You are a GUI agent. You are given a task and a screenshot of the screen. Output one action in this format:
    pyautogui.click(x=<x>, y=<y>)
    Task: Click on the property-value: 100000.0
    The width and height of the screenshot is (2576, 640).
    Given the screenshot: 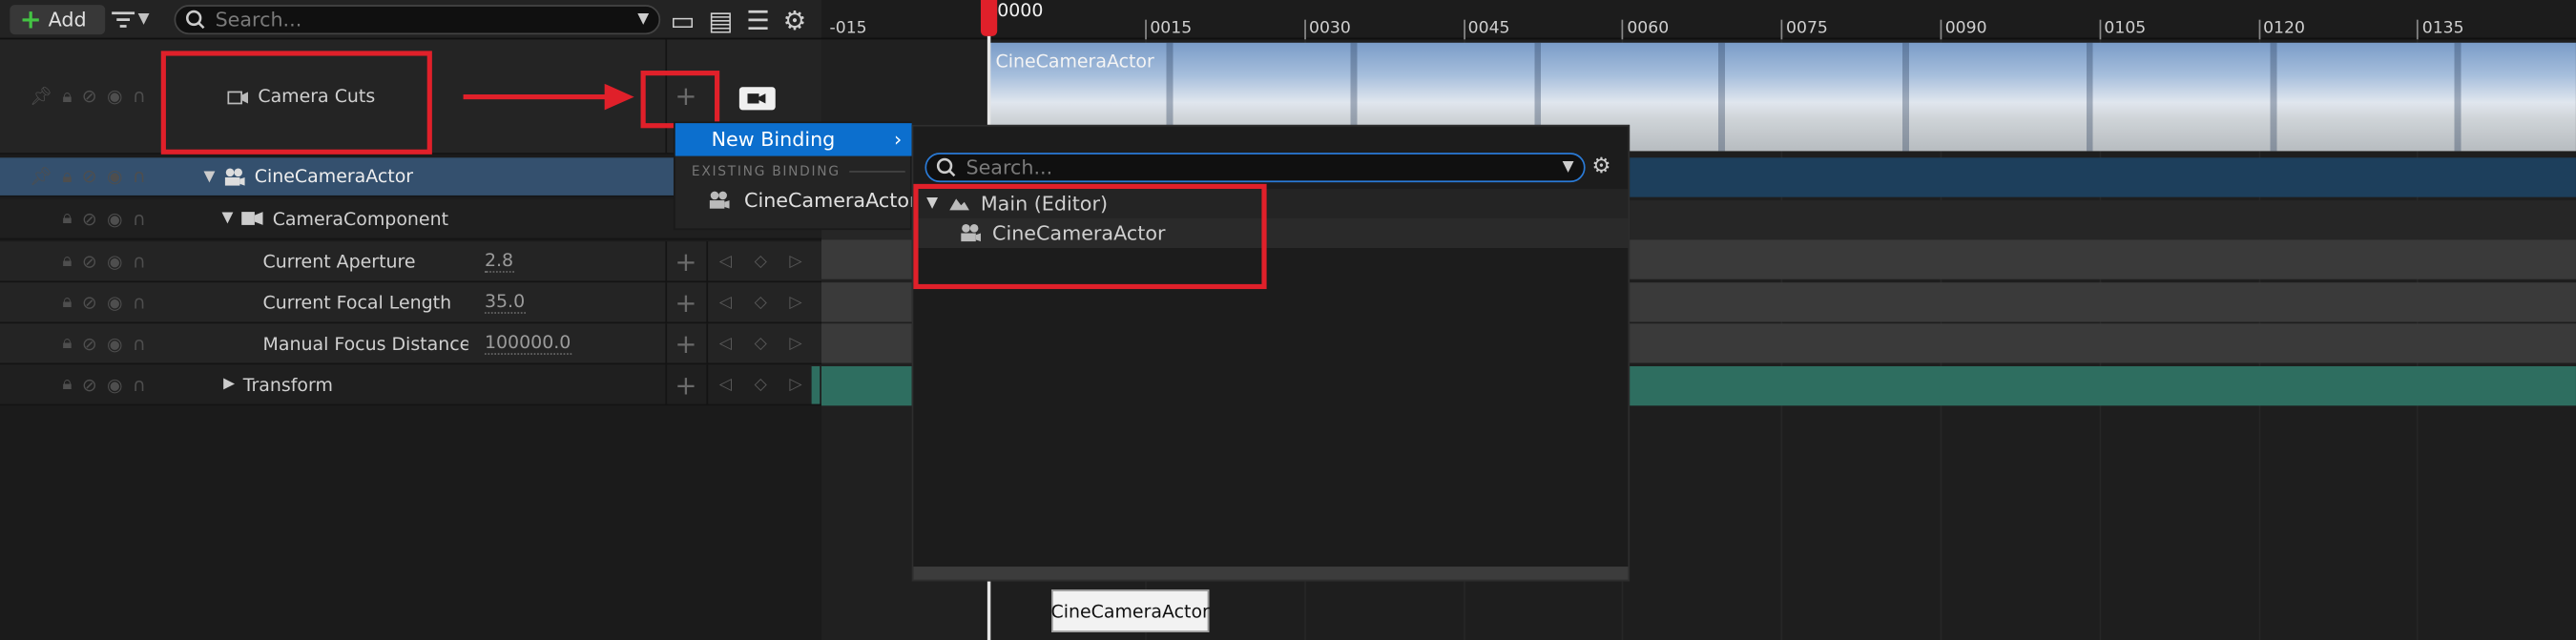 What is the action you would take?
    pyautogui.click(x=527, y=342)
    